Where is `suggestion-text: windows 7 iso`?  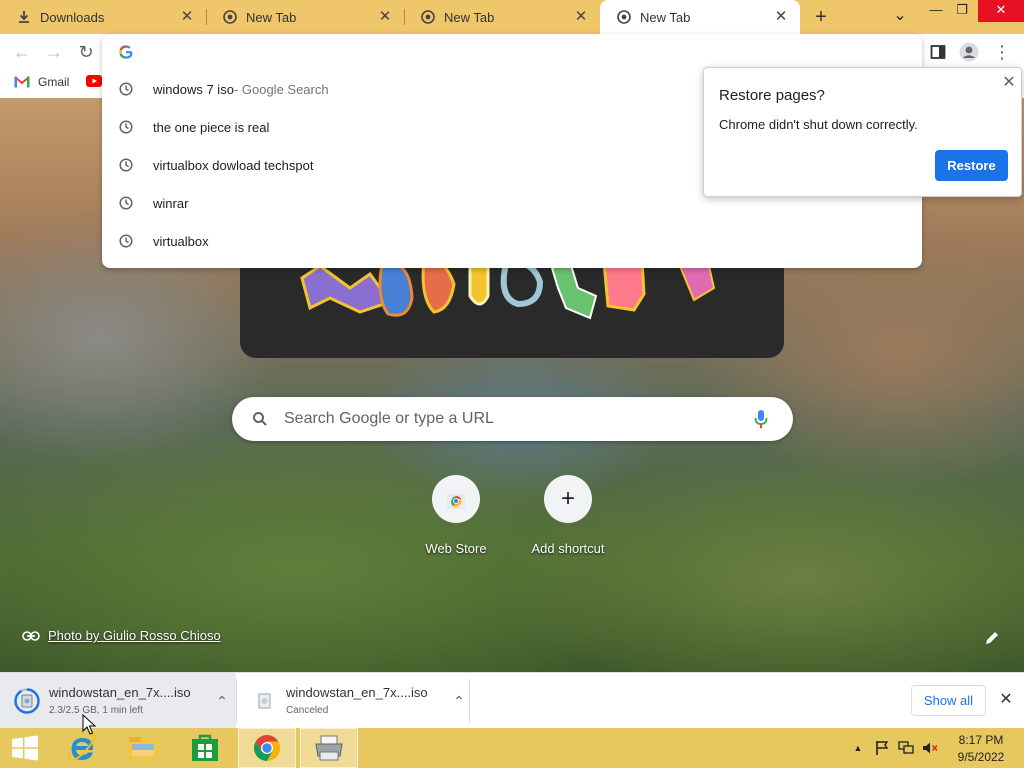
suggestion-text: windows 7 iso is located at coordinates (193, 89).